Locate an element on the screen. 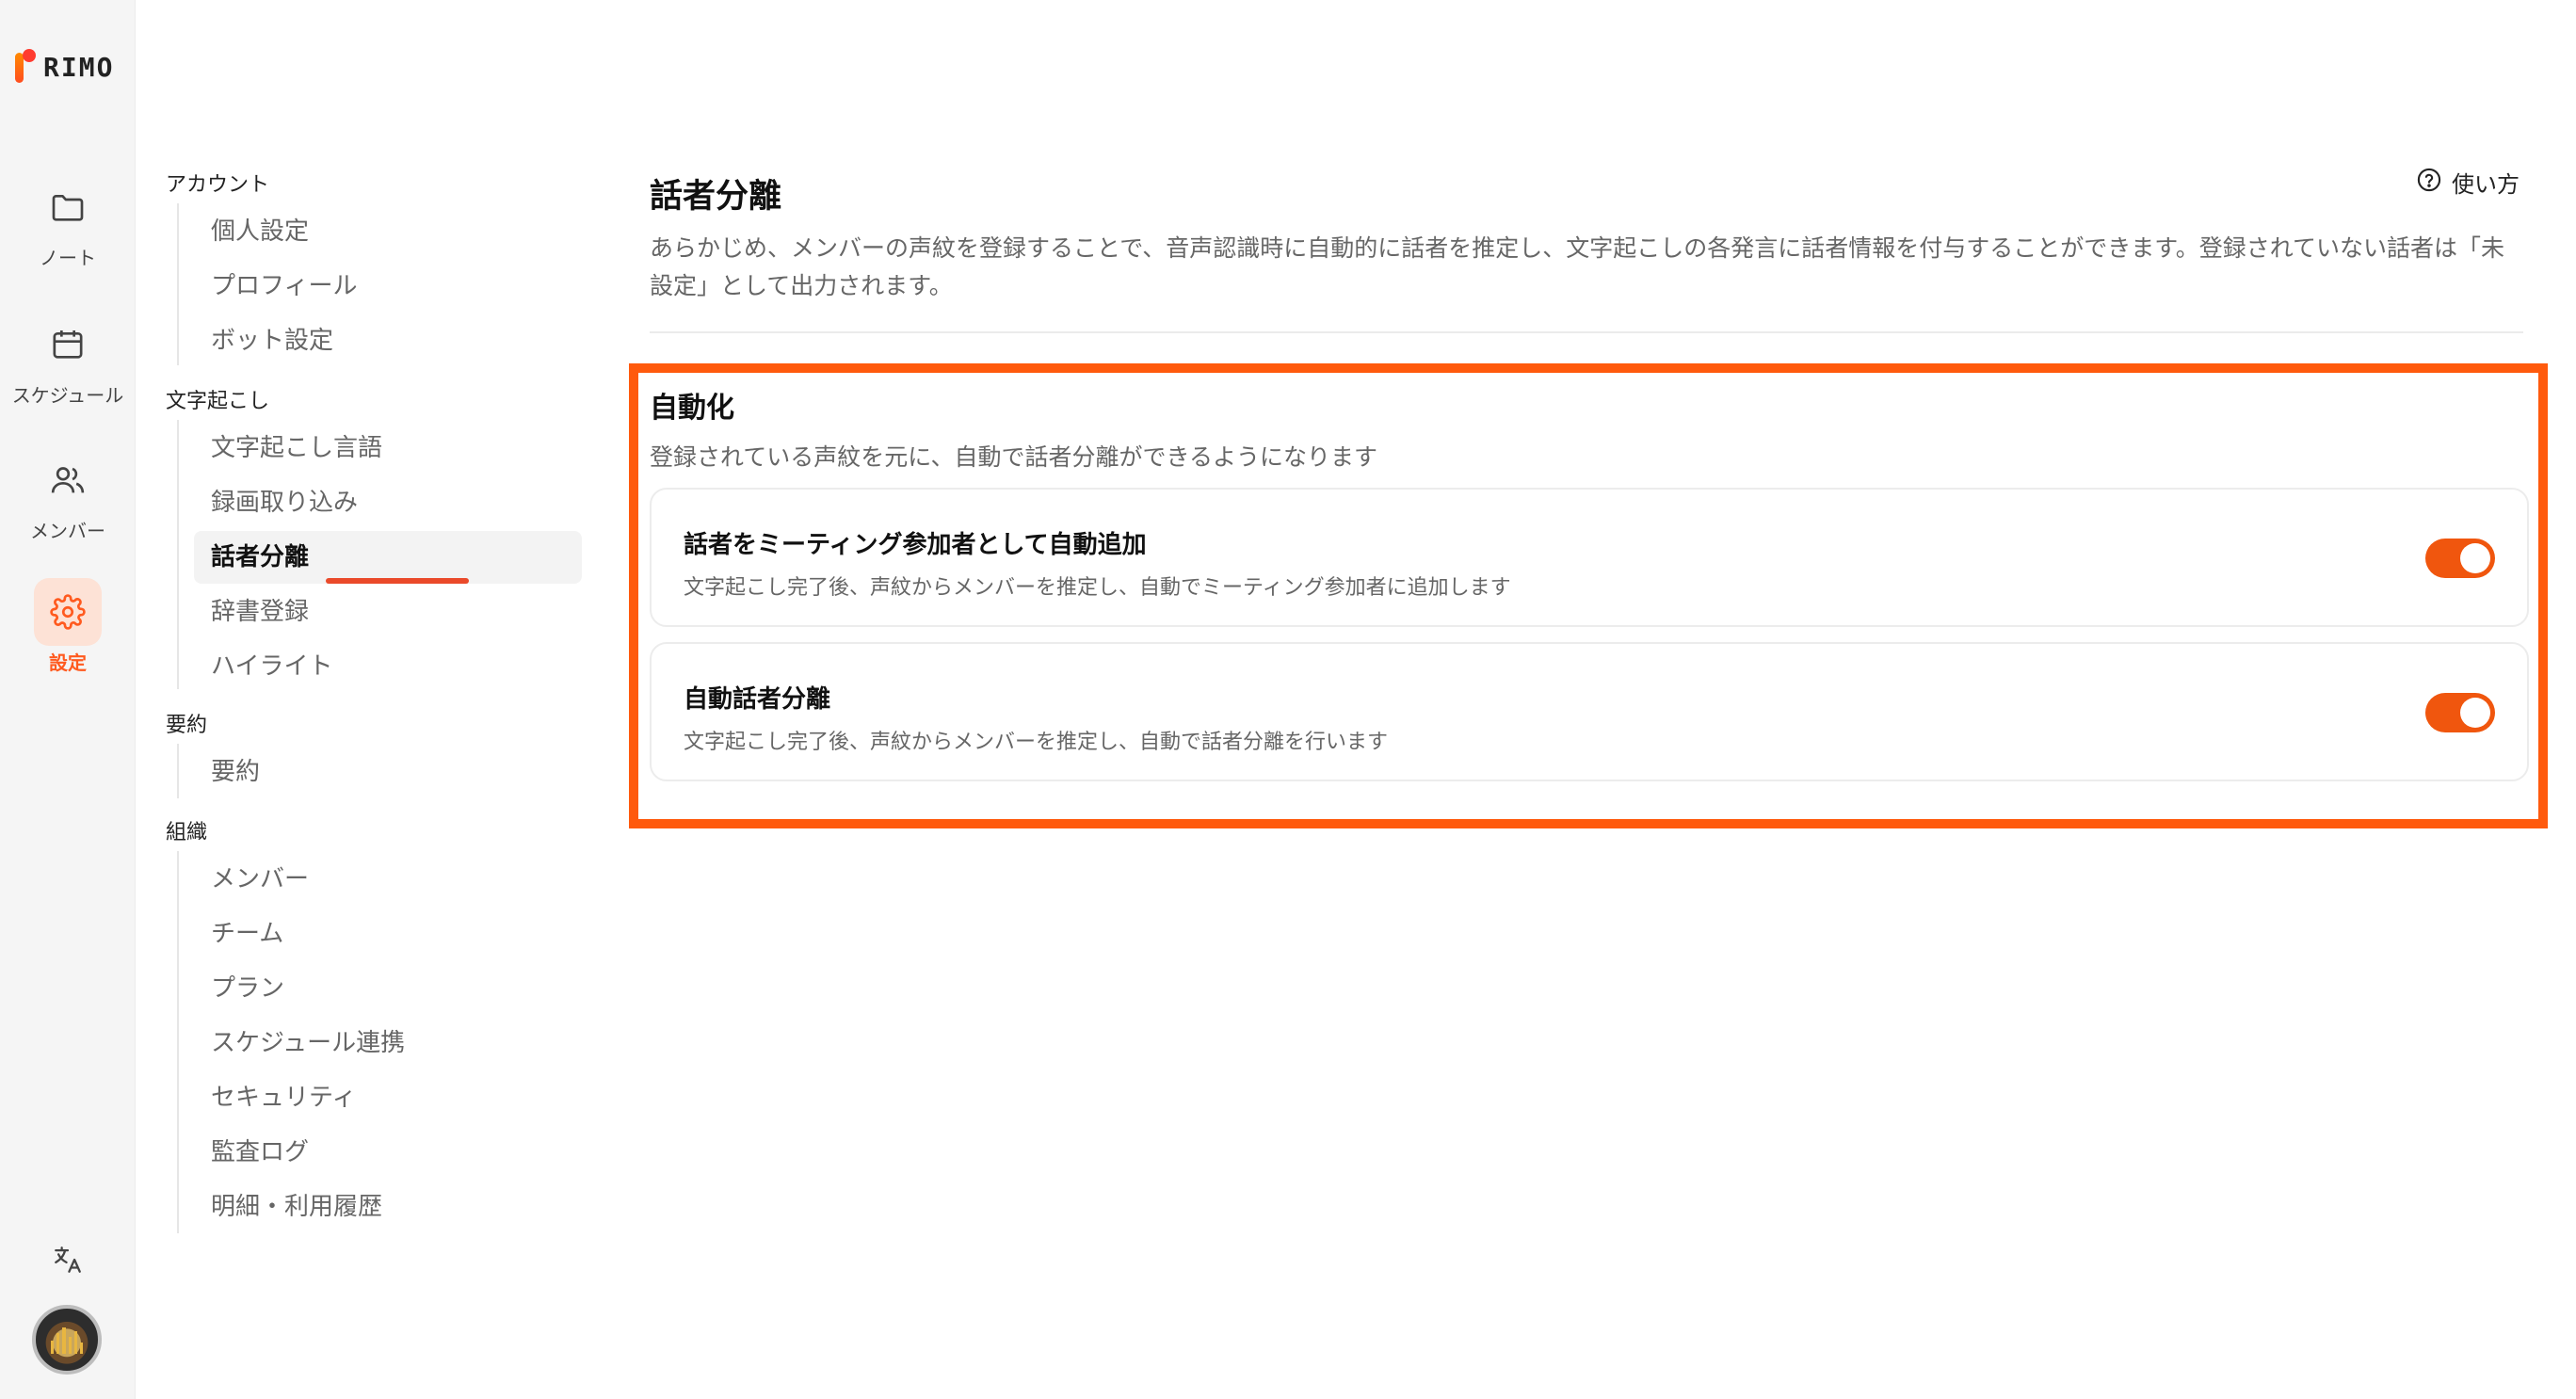 Image resolution: width=2576 pixels, height=1399 pixels. rimo-logo-icon is located at coordinates (25, 67).